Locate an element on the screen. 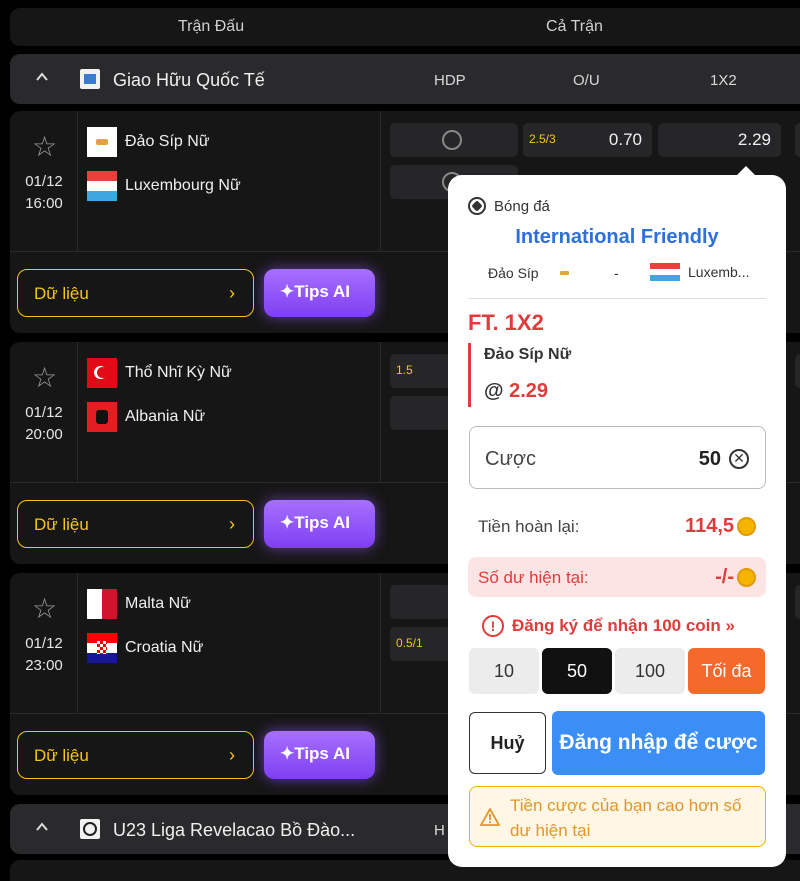  loading-spinner-icon is located at coordinates (452, 140).